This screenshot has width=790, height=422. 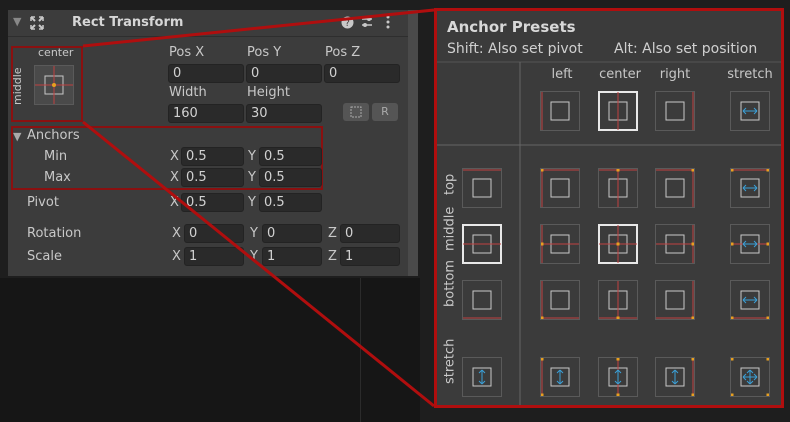 I want to click on anchor-top-center-icon, so click(x=618, y=187).